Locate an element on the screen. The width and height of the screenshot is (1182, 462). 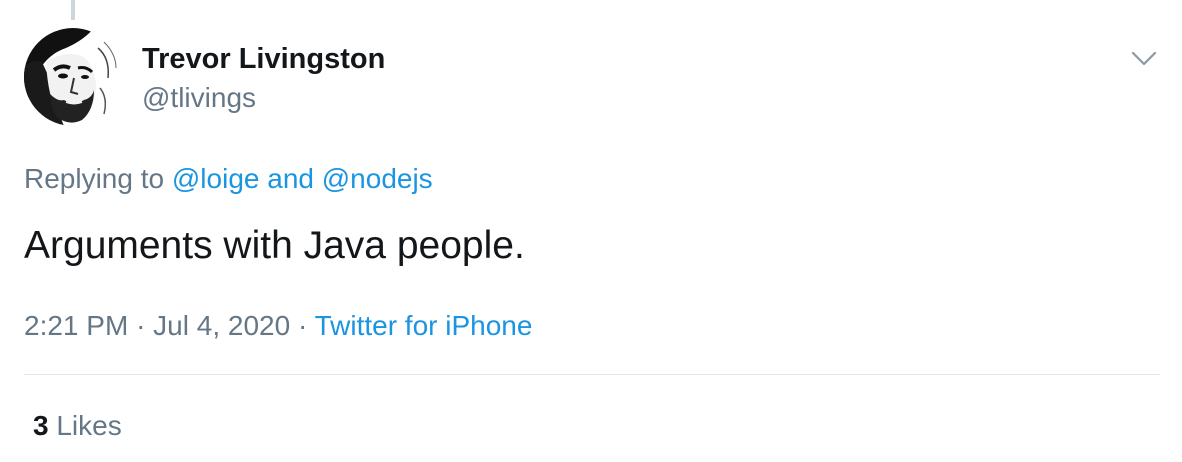
tweet-source-link: Twitter for iPhone is located at coordinates (424, 325).